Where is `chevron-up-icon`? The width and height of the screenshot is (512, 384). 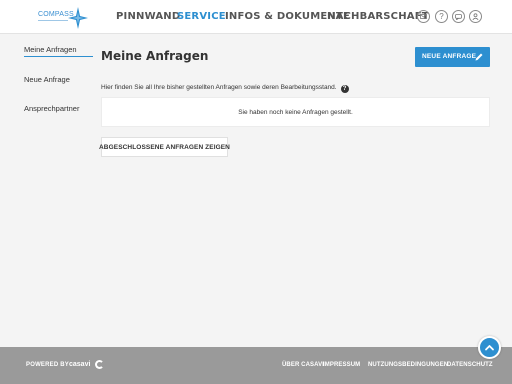
chevron-up-icon is located at coordinates (489, 348).